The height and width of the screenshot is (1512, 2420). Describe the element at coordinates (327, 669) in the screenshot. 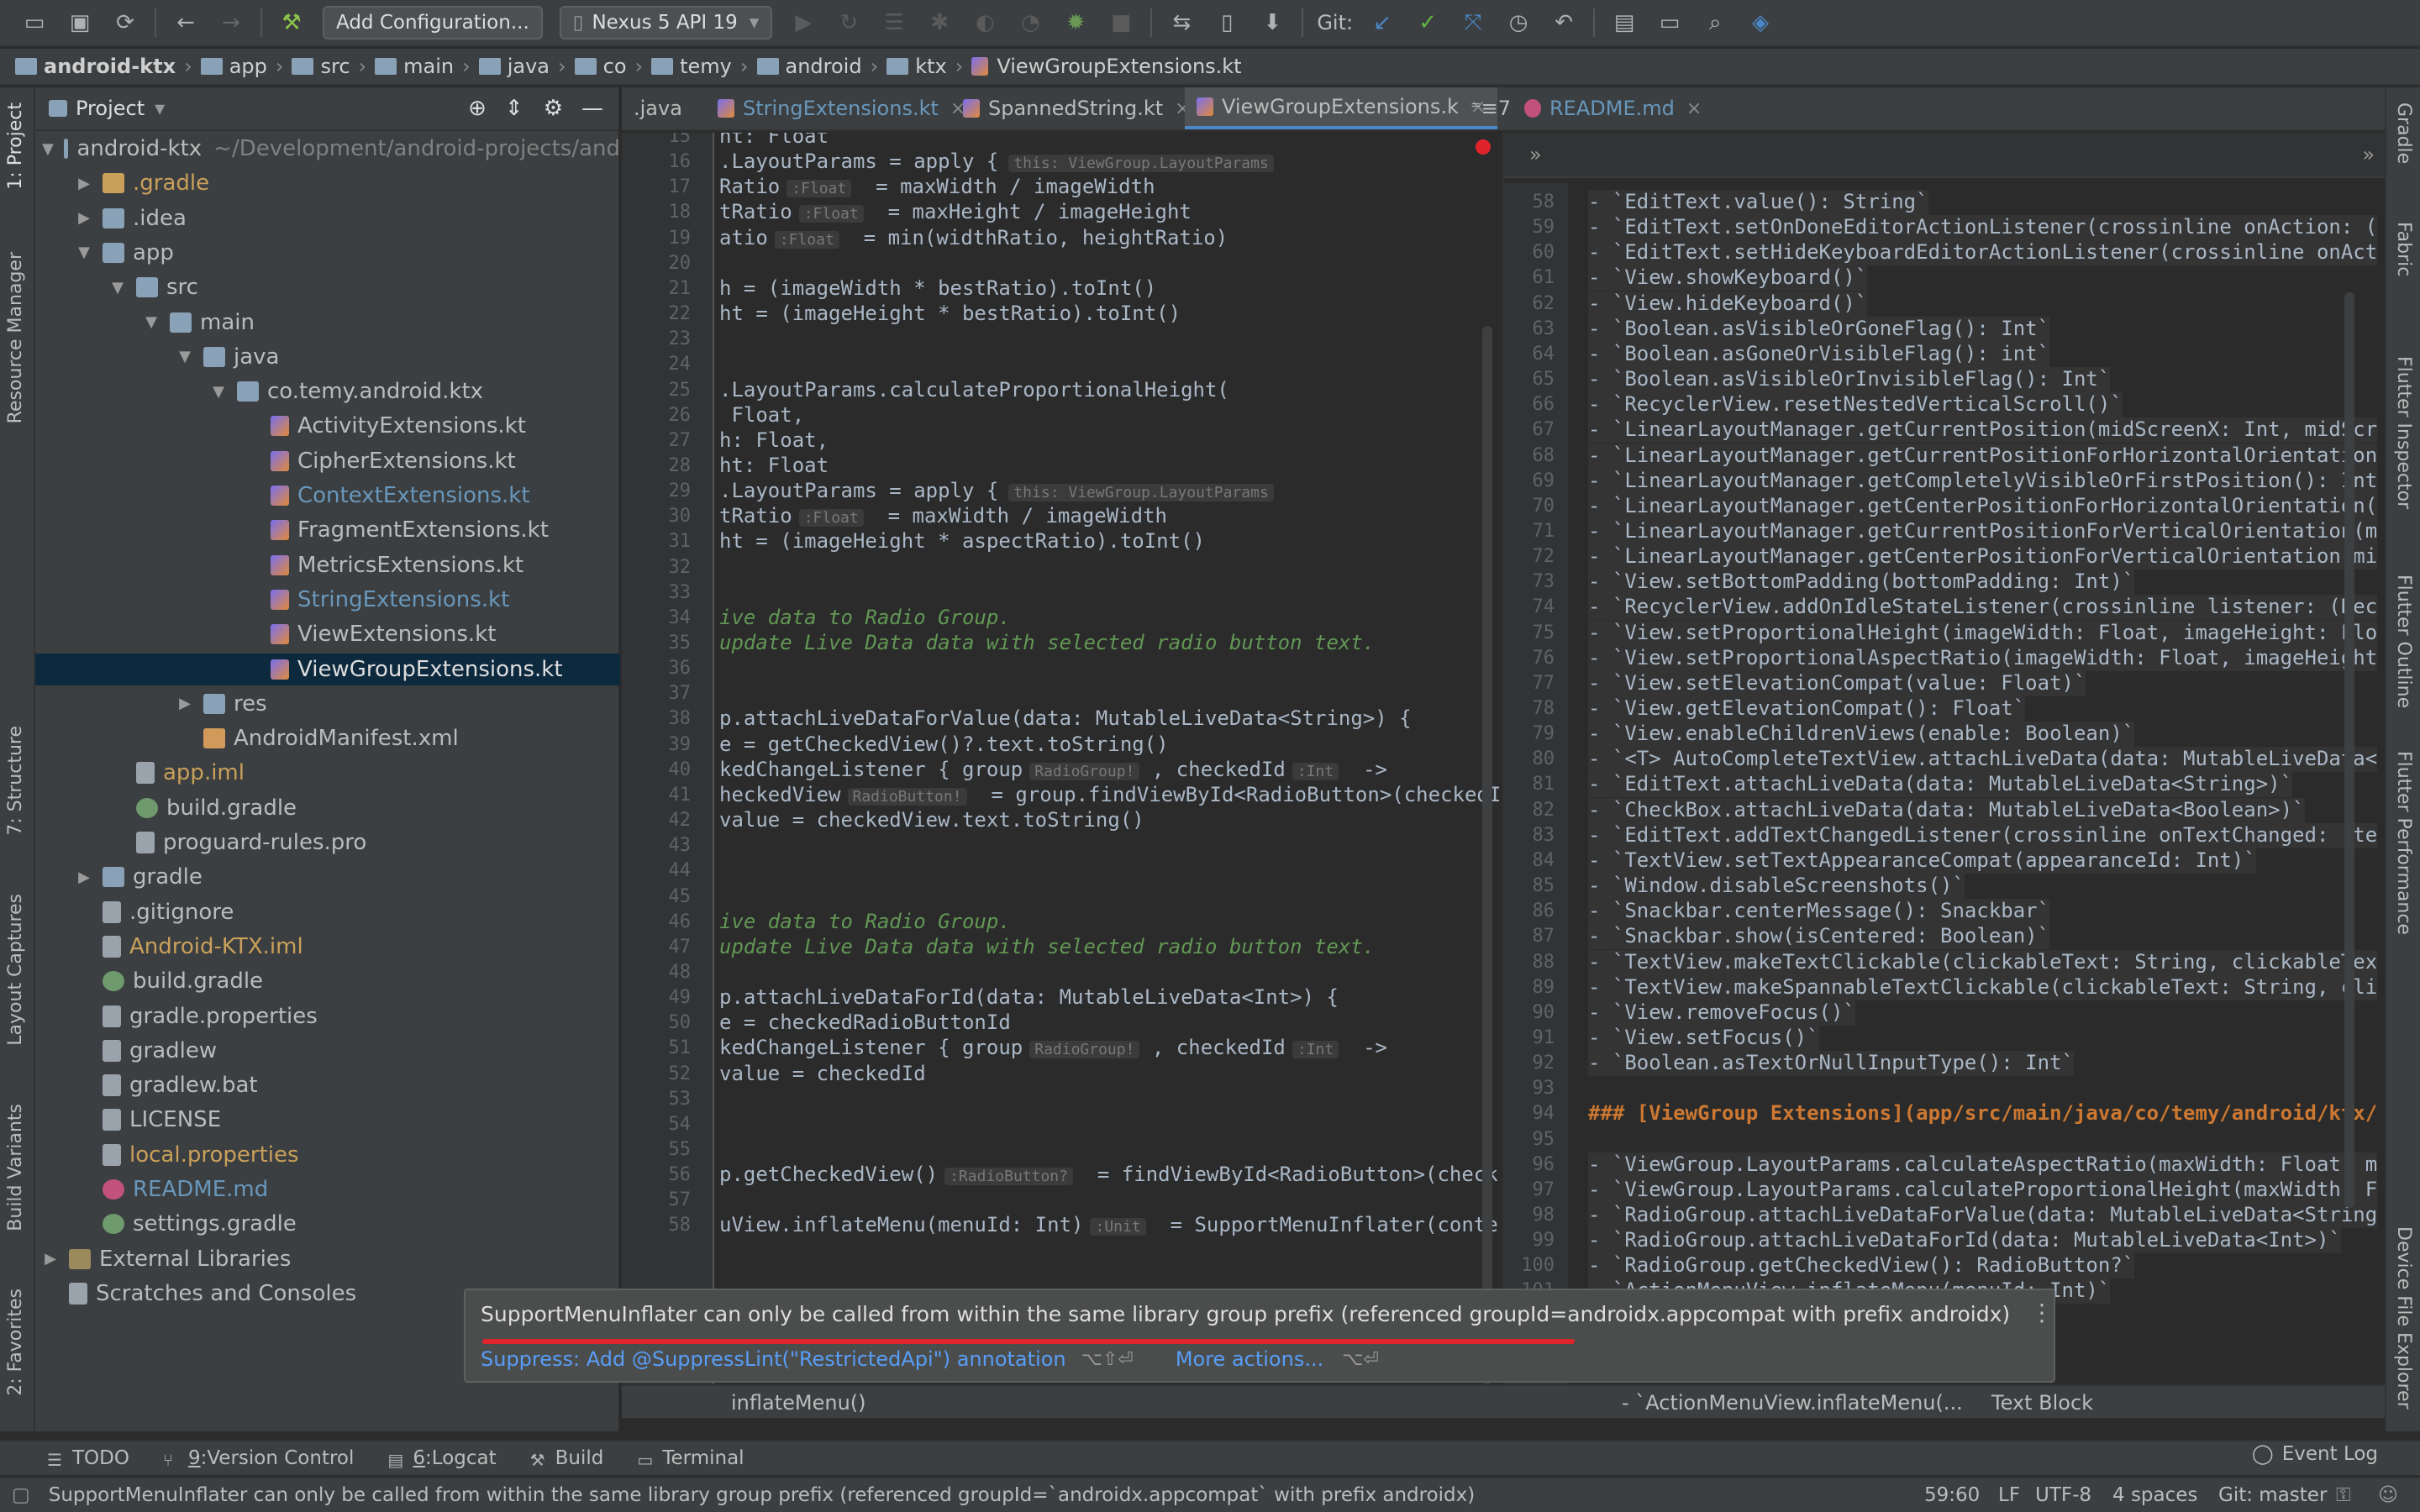

I see `tree-item: ViewGroupExtensions.kt` at that location.